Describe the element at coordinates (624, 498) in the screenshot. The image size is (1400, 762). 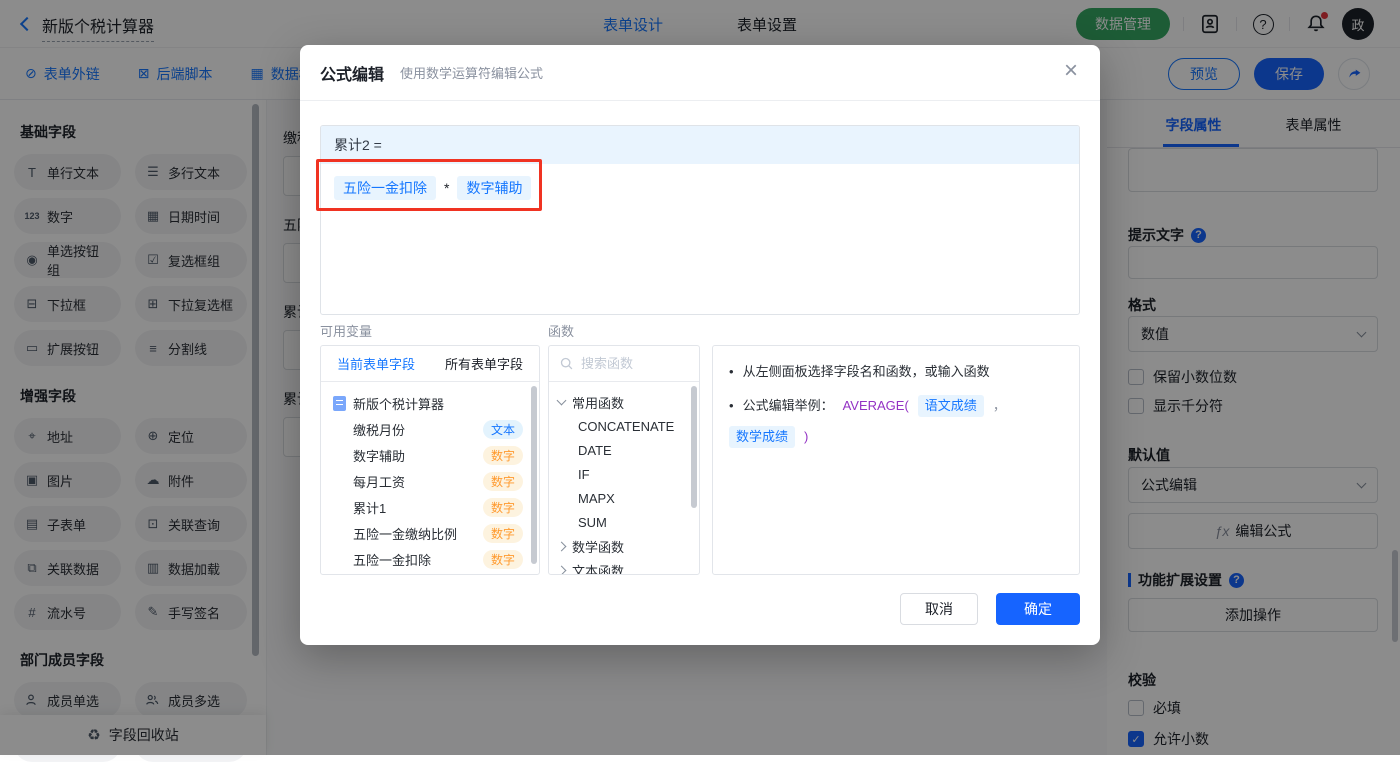
I see `function-item: MAPX` at that location.